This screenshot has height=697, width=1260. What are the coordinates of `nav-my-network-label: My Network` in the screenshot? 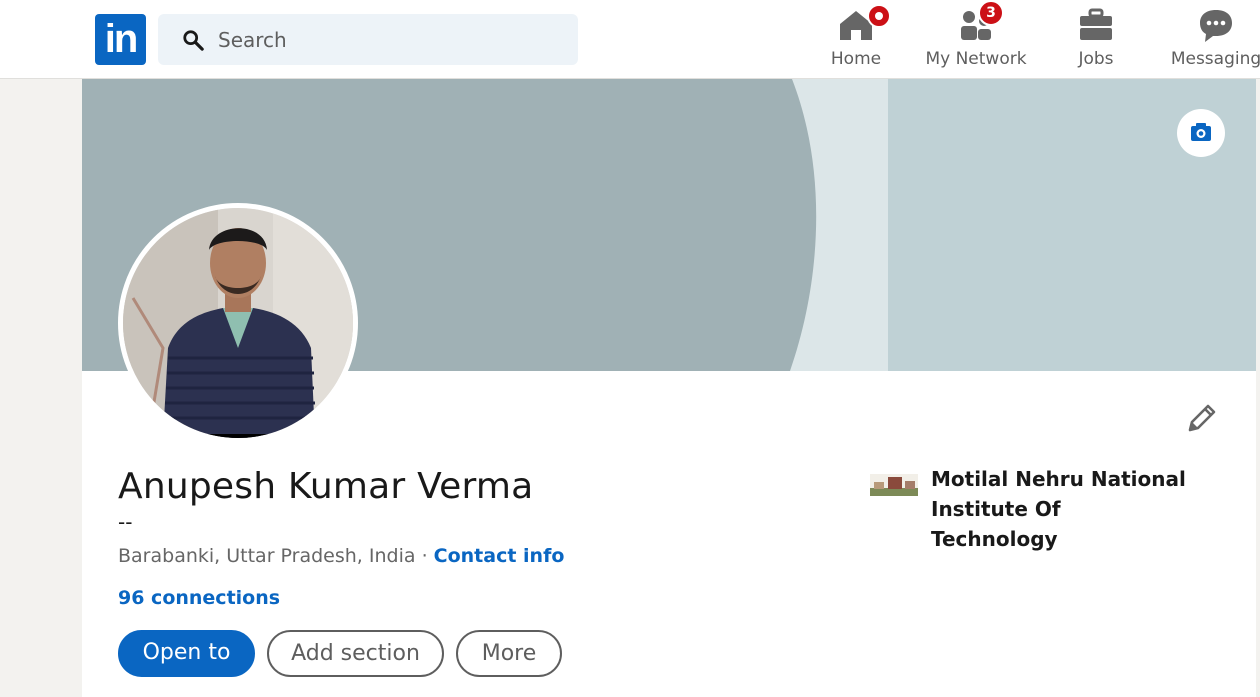 It's located at (976, 59).